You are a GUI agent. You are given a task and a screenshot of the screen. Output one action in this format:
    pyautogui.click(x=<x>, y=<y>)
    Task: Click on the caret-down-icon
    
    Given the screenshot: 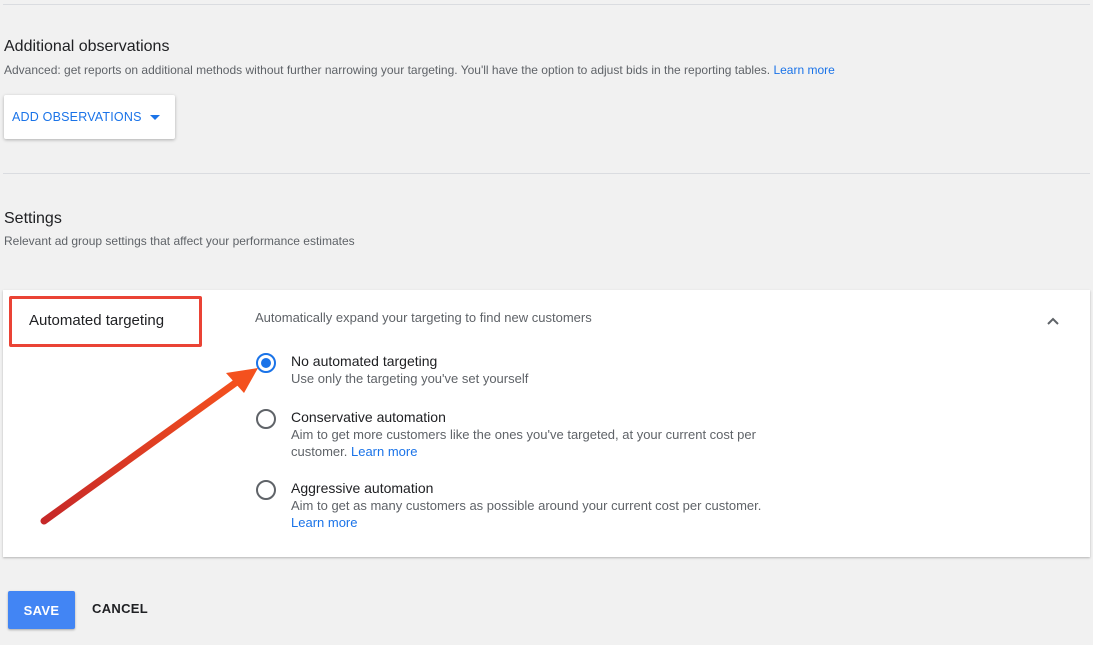 What is the action you would take?
    pyautogui.click(x=154, y=117)
    